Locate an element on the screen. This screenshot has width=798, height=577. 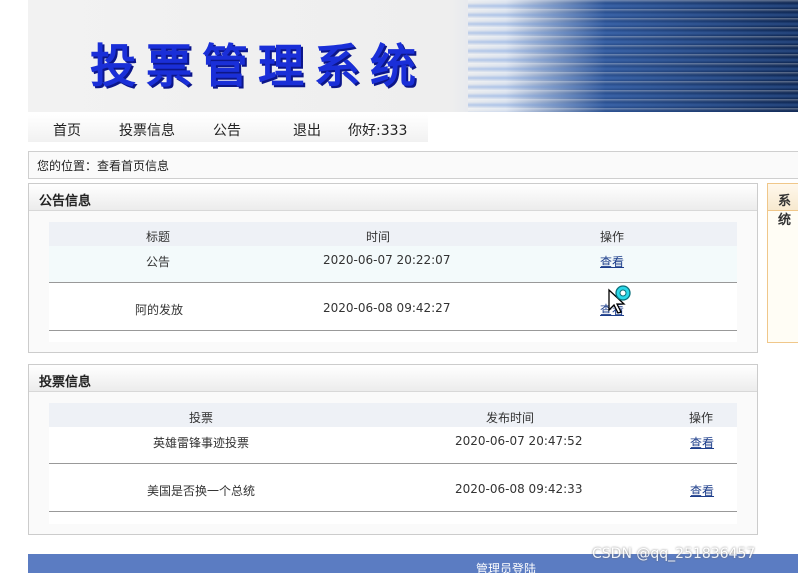
user-greeting: 你好:333 is located at coordinates (378, 131).